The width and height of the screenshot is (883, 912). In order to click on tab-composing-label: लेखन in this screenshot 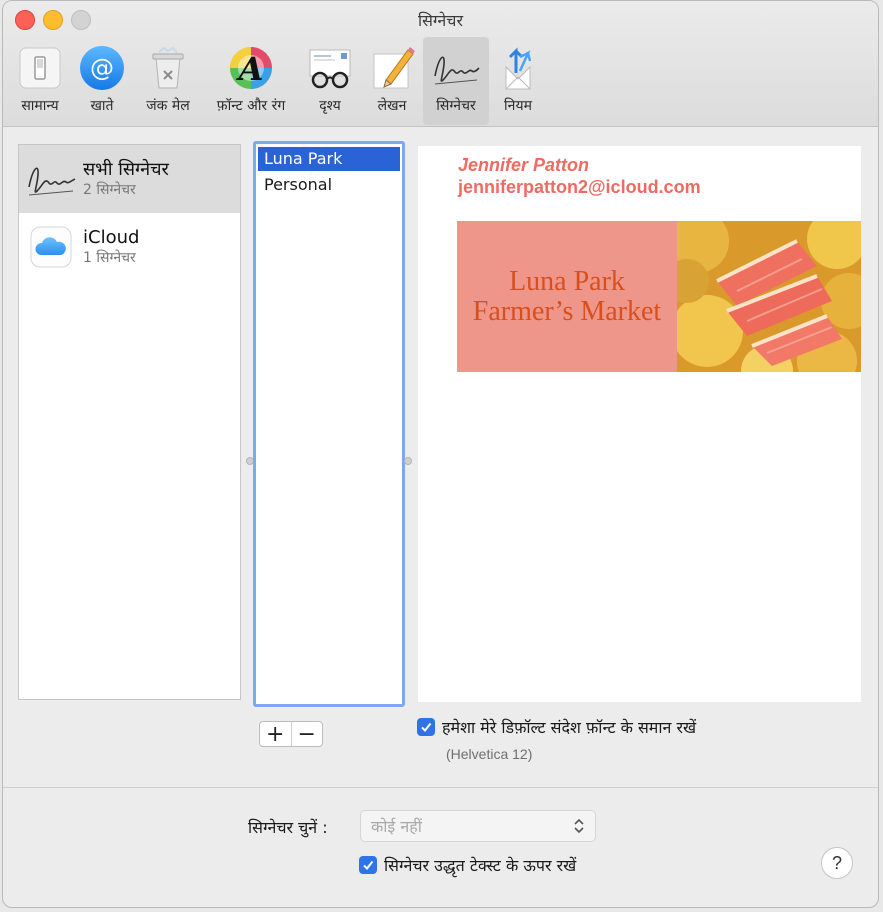, I will do `click(392, 106)`.